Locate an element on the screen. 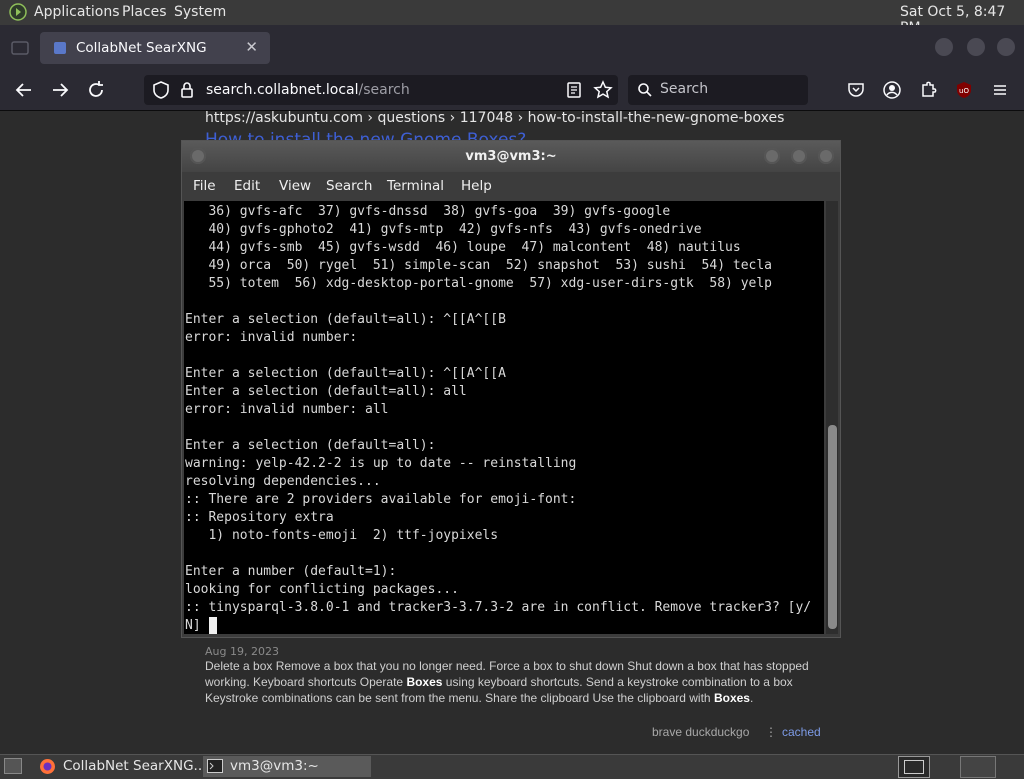 The height and width of the screenshot is (779, 1024). taskbar-item-label: vm3@vm3:~ is located at coordinates (274, 766).